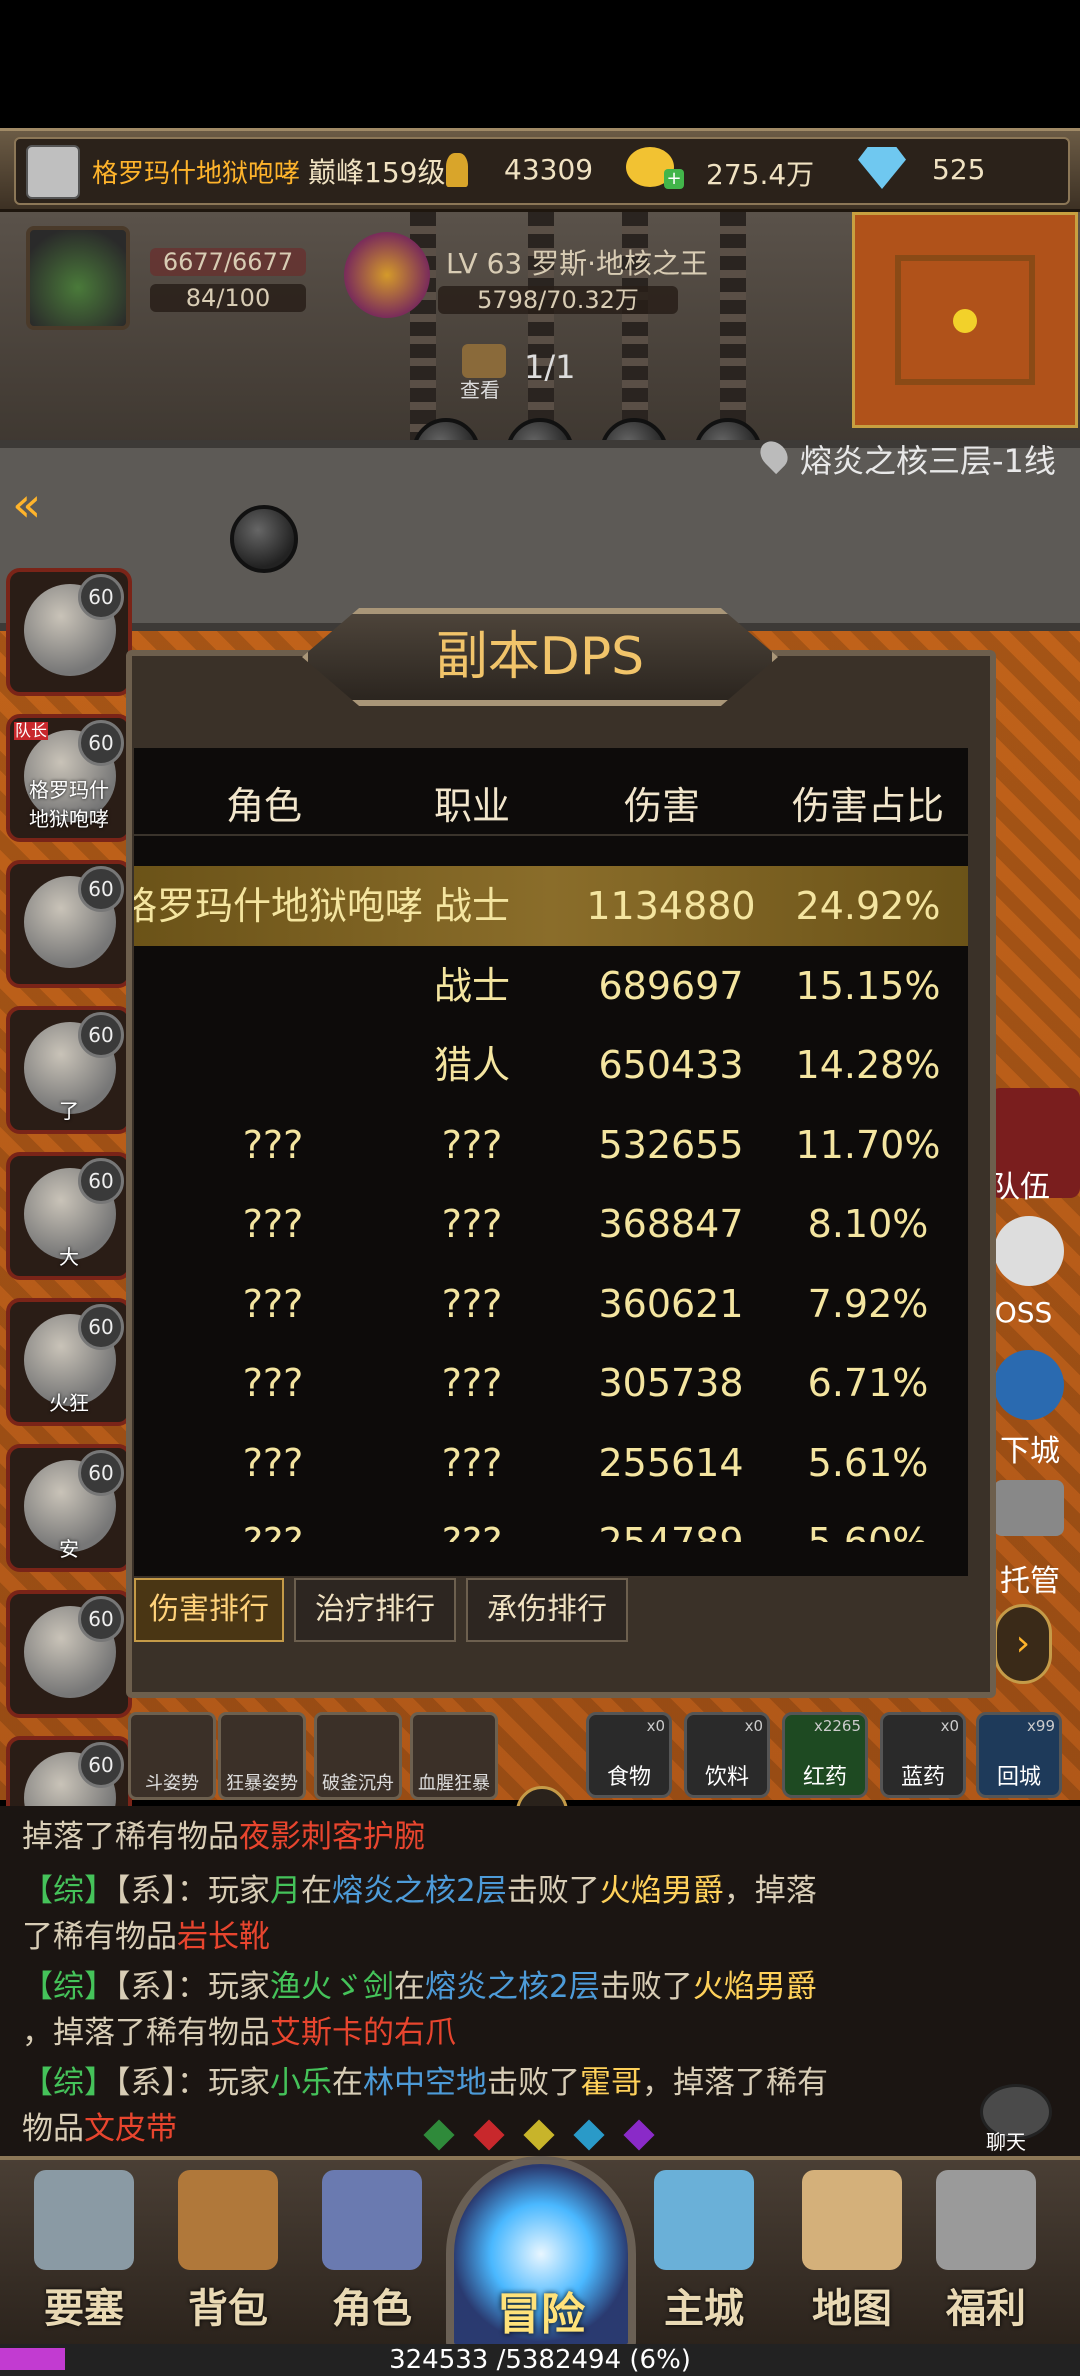  I want to click on top-status-bar: 格罗玛什地狱咆哮 巅峰159级 43309 + 275.4万 525, so click(540, 170).